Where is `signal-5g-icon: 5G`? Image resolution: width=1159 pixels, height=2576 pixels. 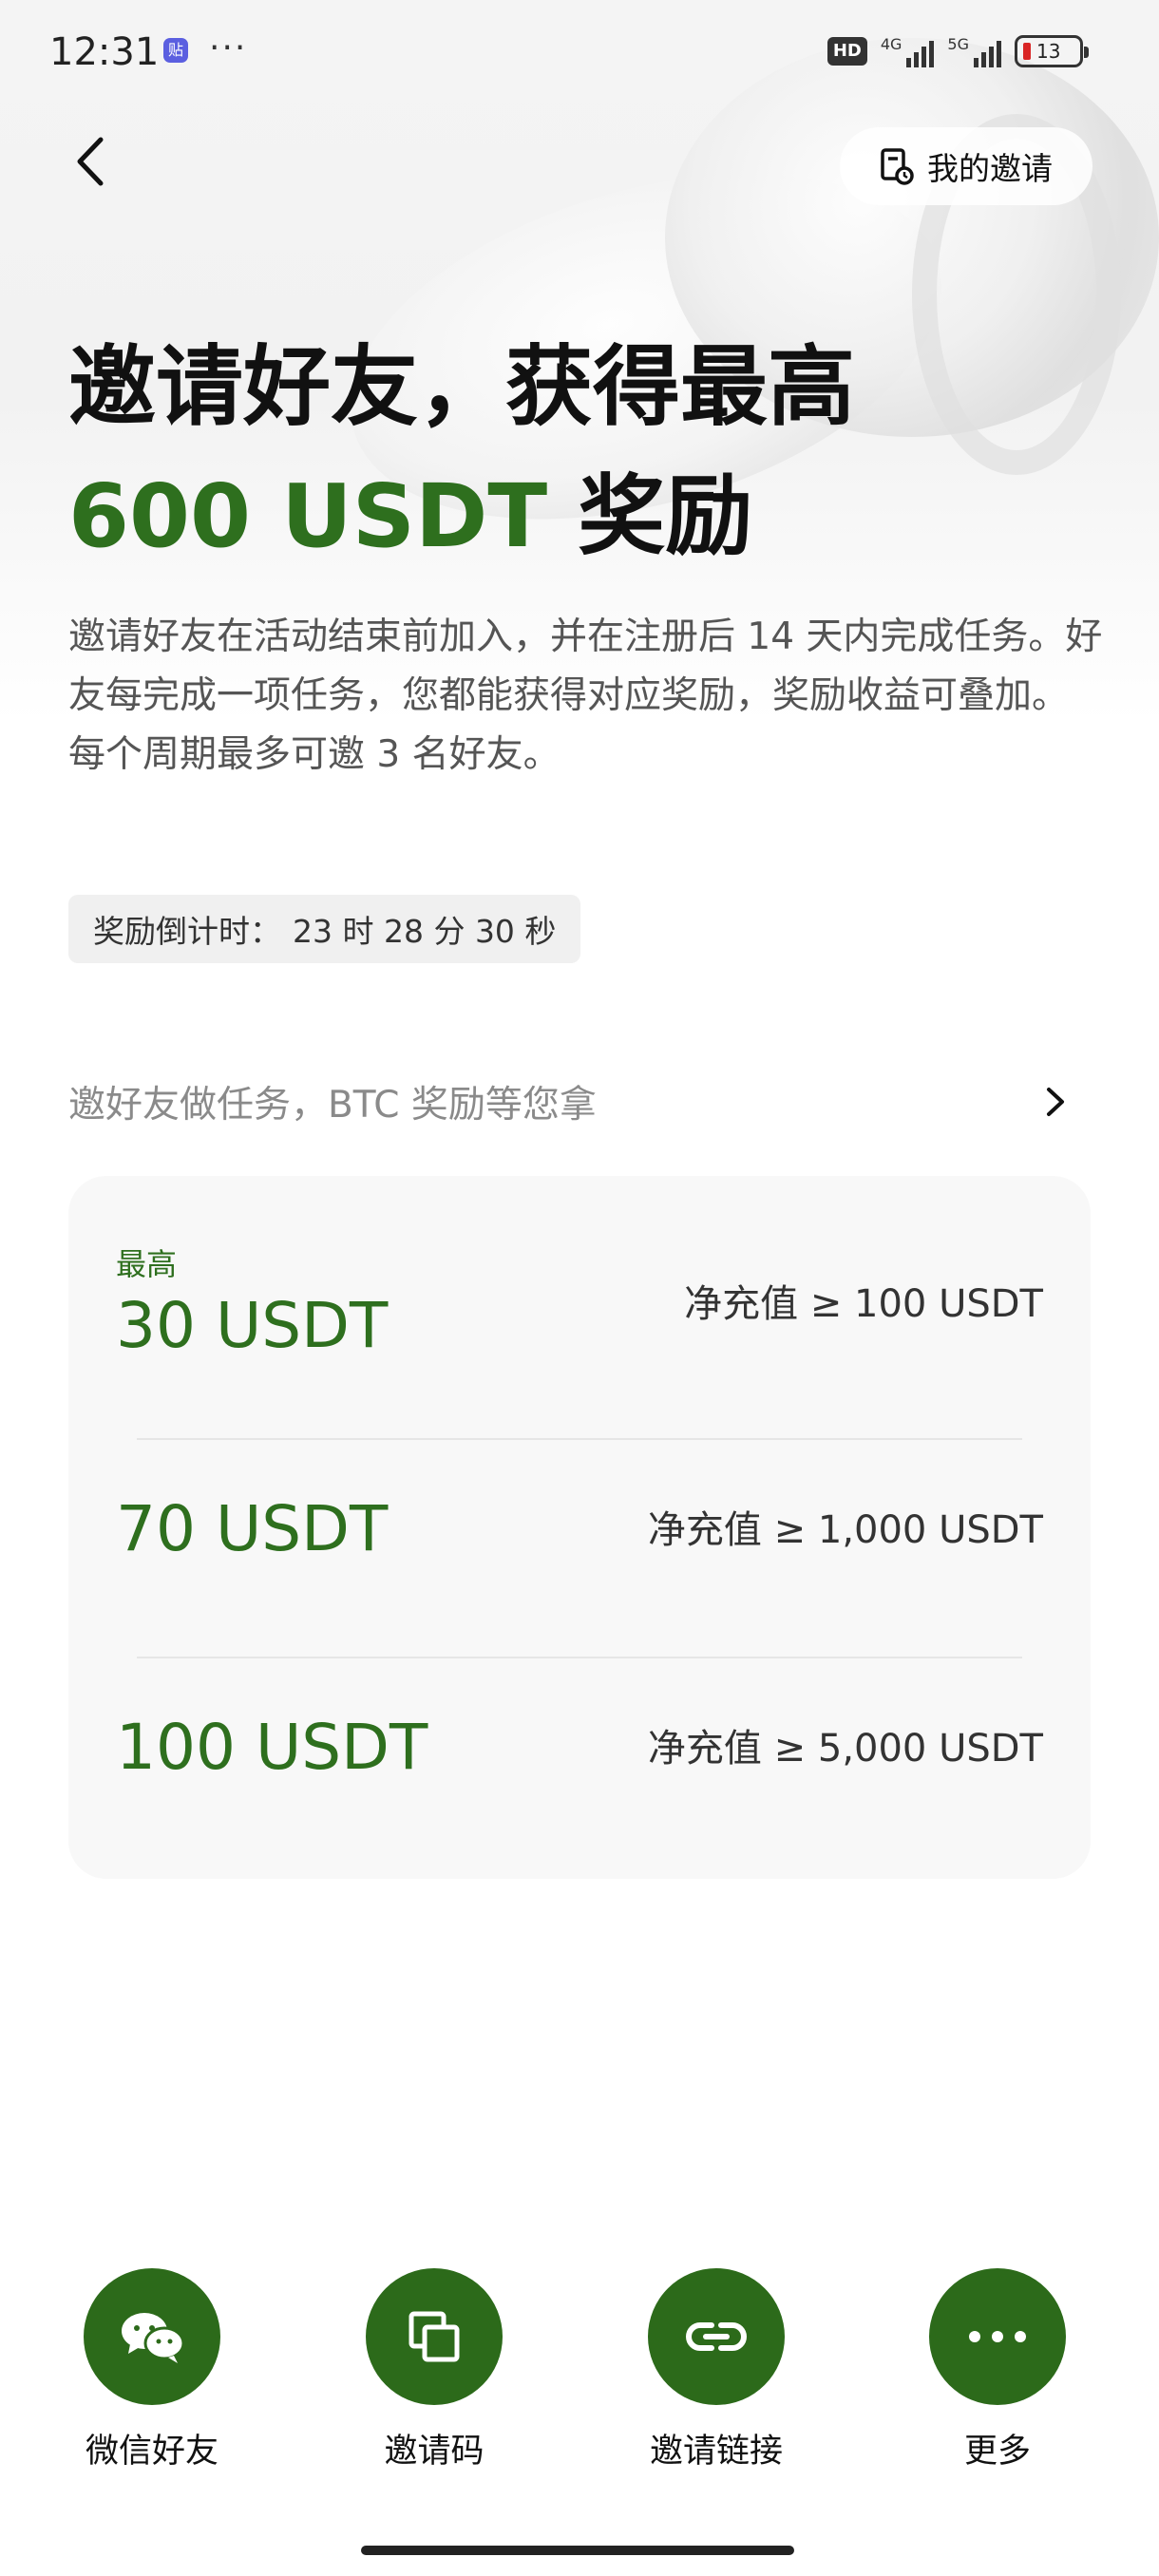
signal-5g-icon: 5G is located at coordinates (974, 51).